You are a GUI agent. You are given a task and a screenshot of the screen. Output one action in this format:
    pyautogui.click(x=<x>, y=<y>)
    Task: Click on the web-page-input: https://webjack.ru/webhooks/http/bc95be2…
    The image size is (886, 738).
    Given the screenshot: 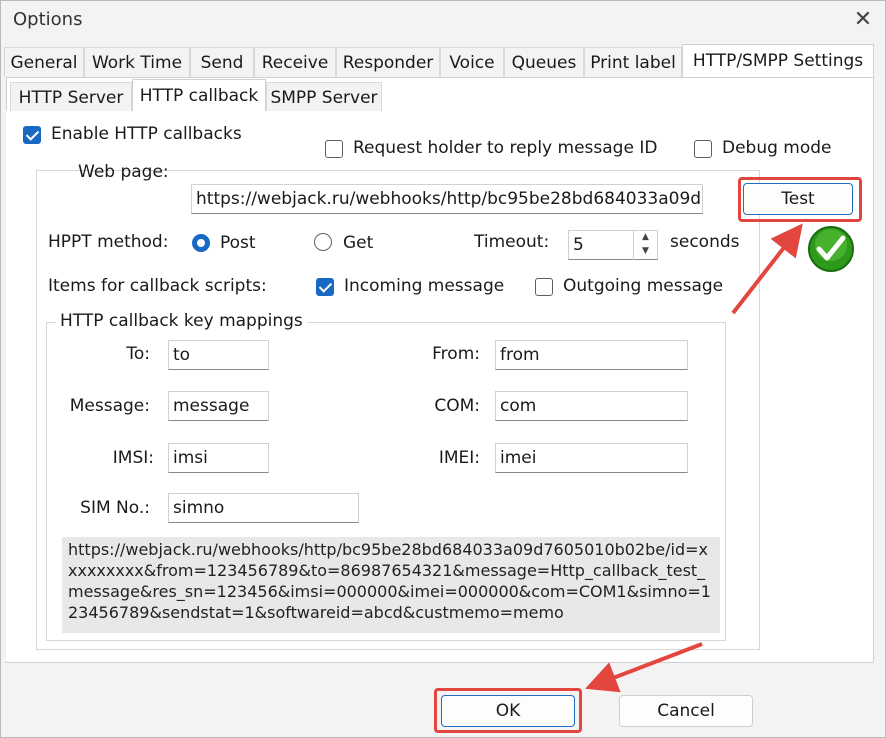 What is the action you would take?
    pyautogui.click(x=447, y=199)
    